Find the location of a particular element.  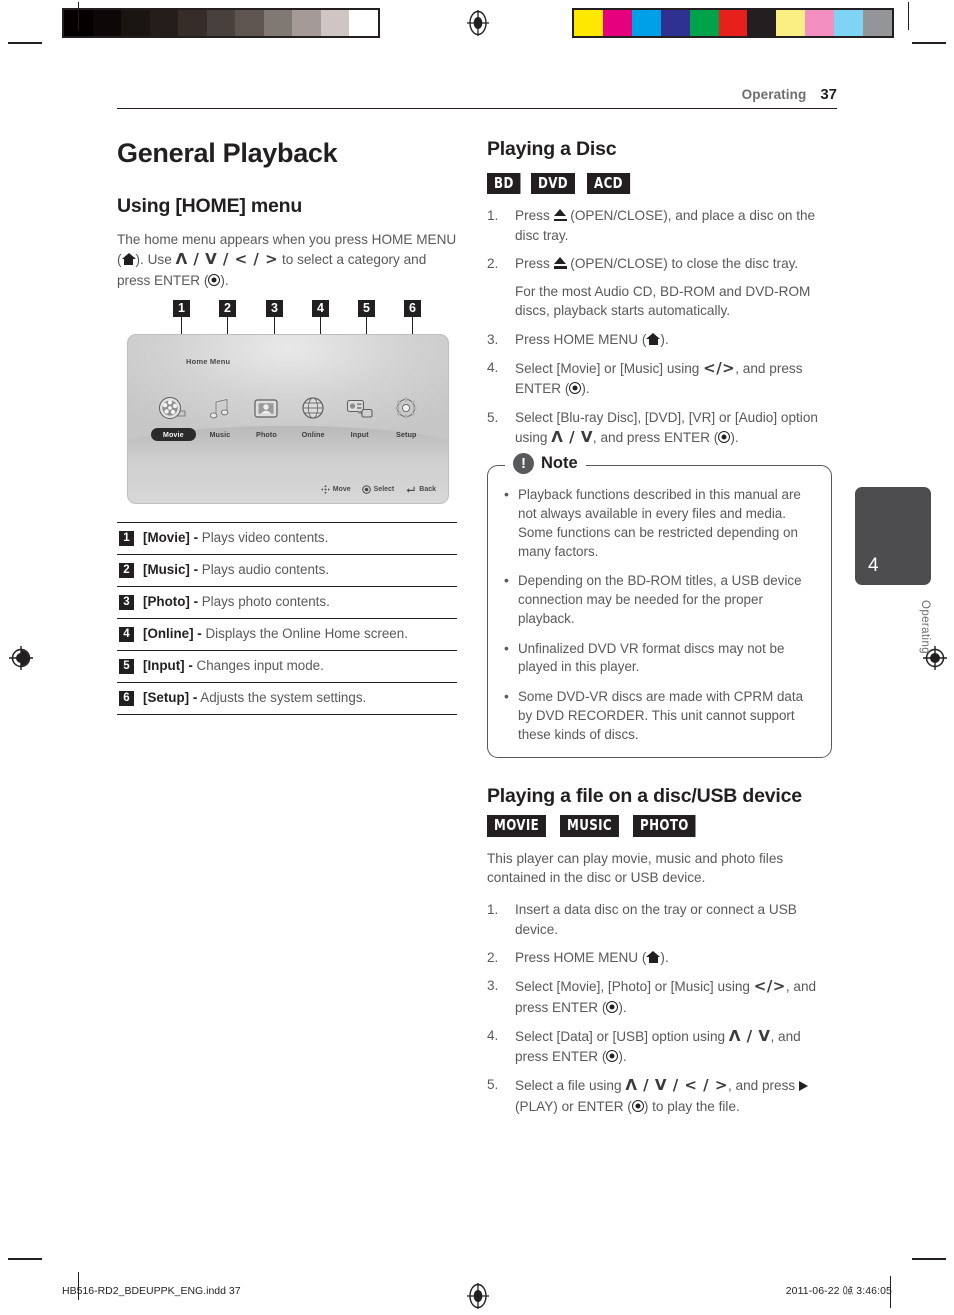

legend-description: [Movie] - Plays video contents. is located at coordinates (235, 538).